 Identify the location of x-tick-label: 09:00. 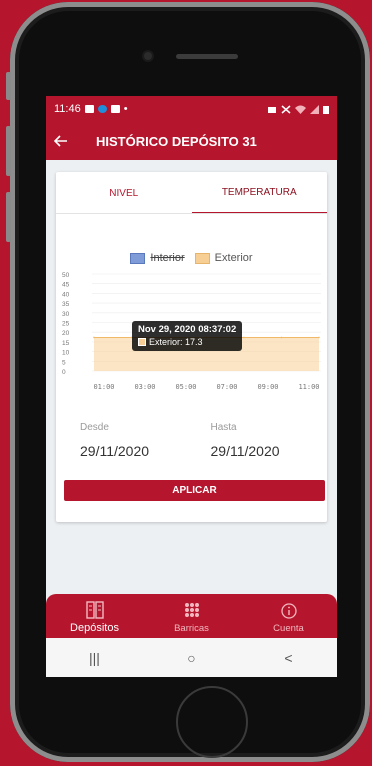
(267, 387).